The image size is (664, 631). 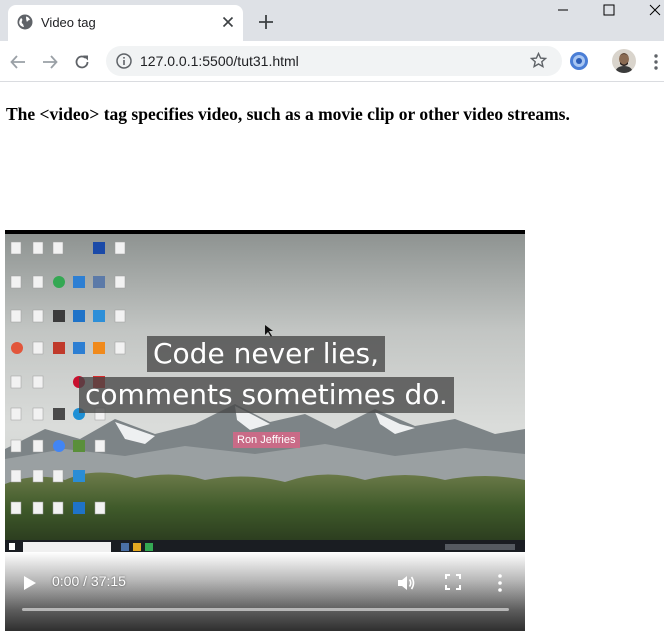 I want to click on info-icon, so click(x=124, y=61).